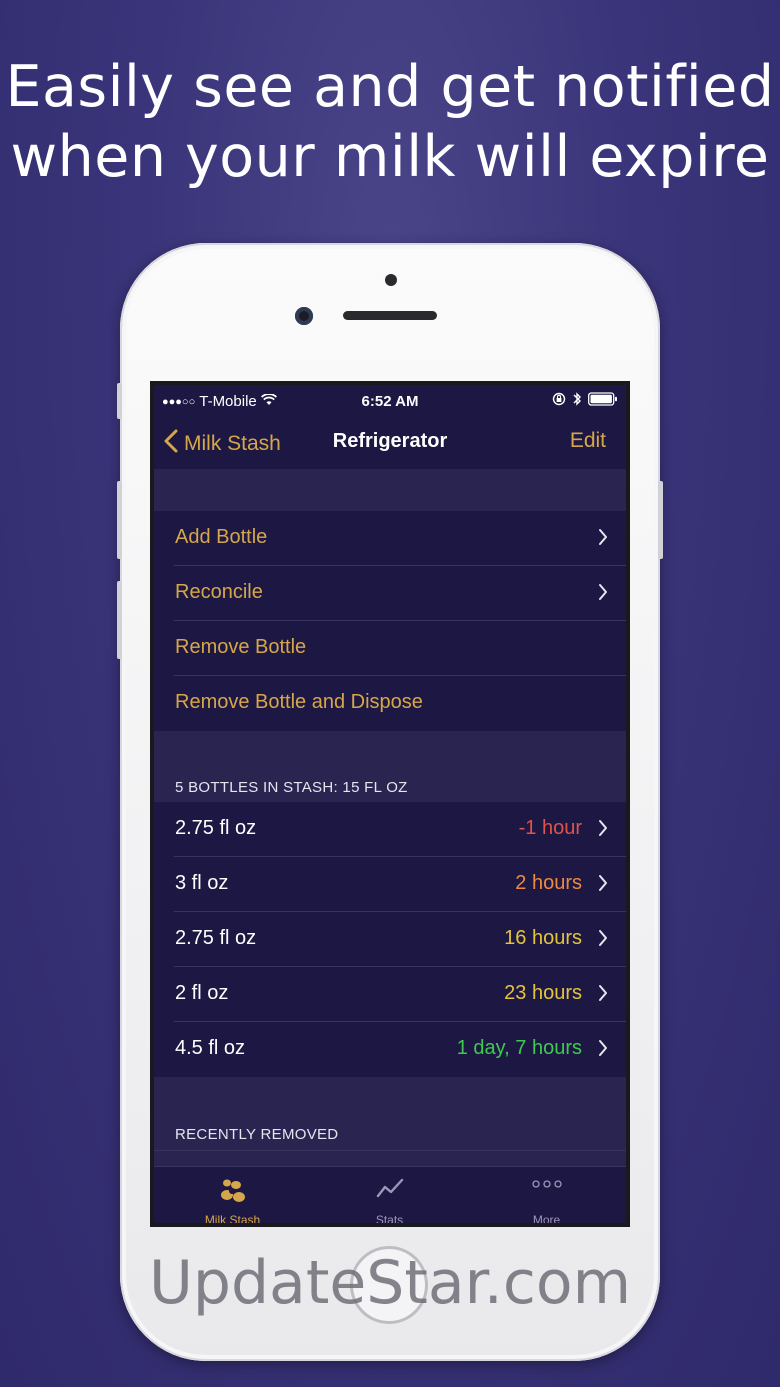 The height and width of the screenshot is (1387, 780). I want to click on bottle-expiry: 2 hours, so click(548, 883).